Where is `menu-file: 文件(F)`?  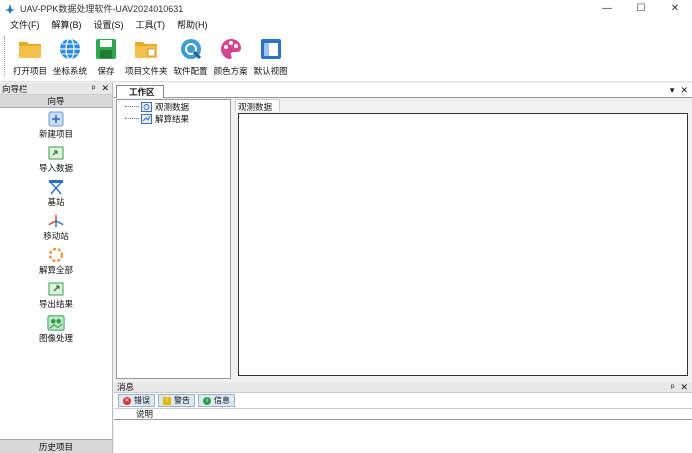 menu-file: 文件(F) is located at coordinates (25, 24).